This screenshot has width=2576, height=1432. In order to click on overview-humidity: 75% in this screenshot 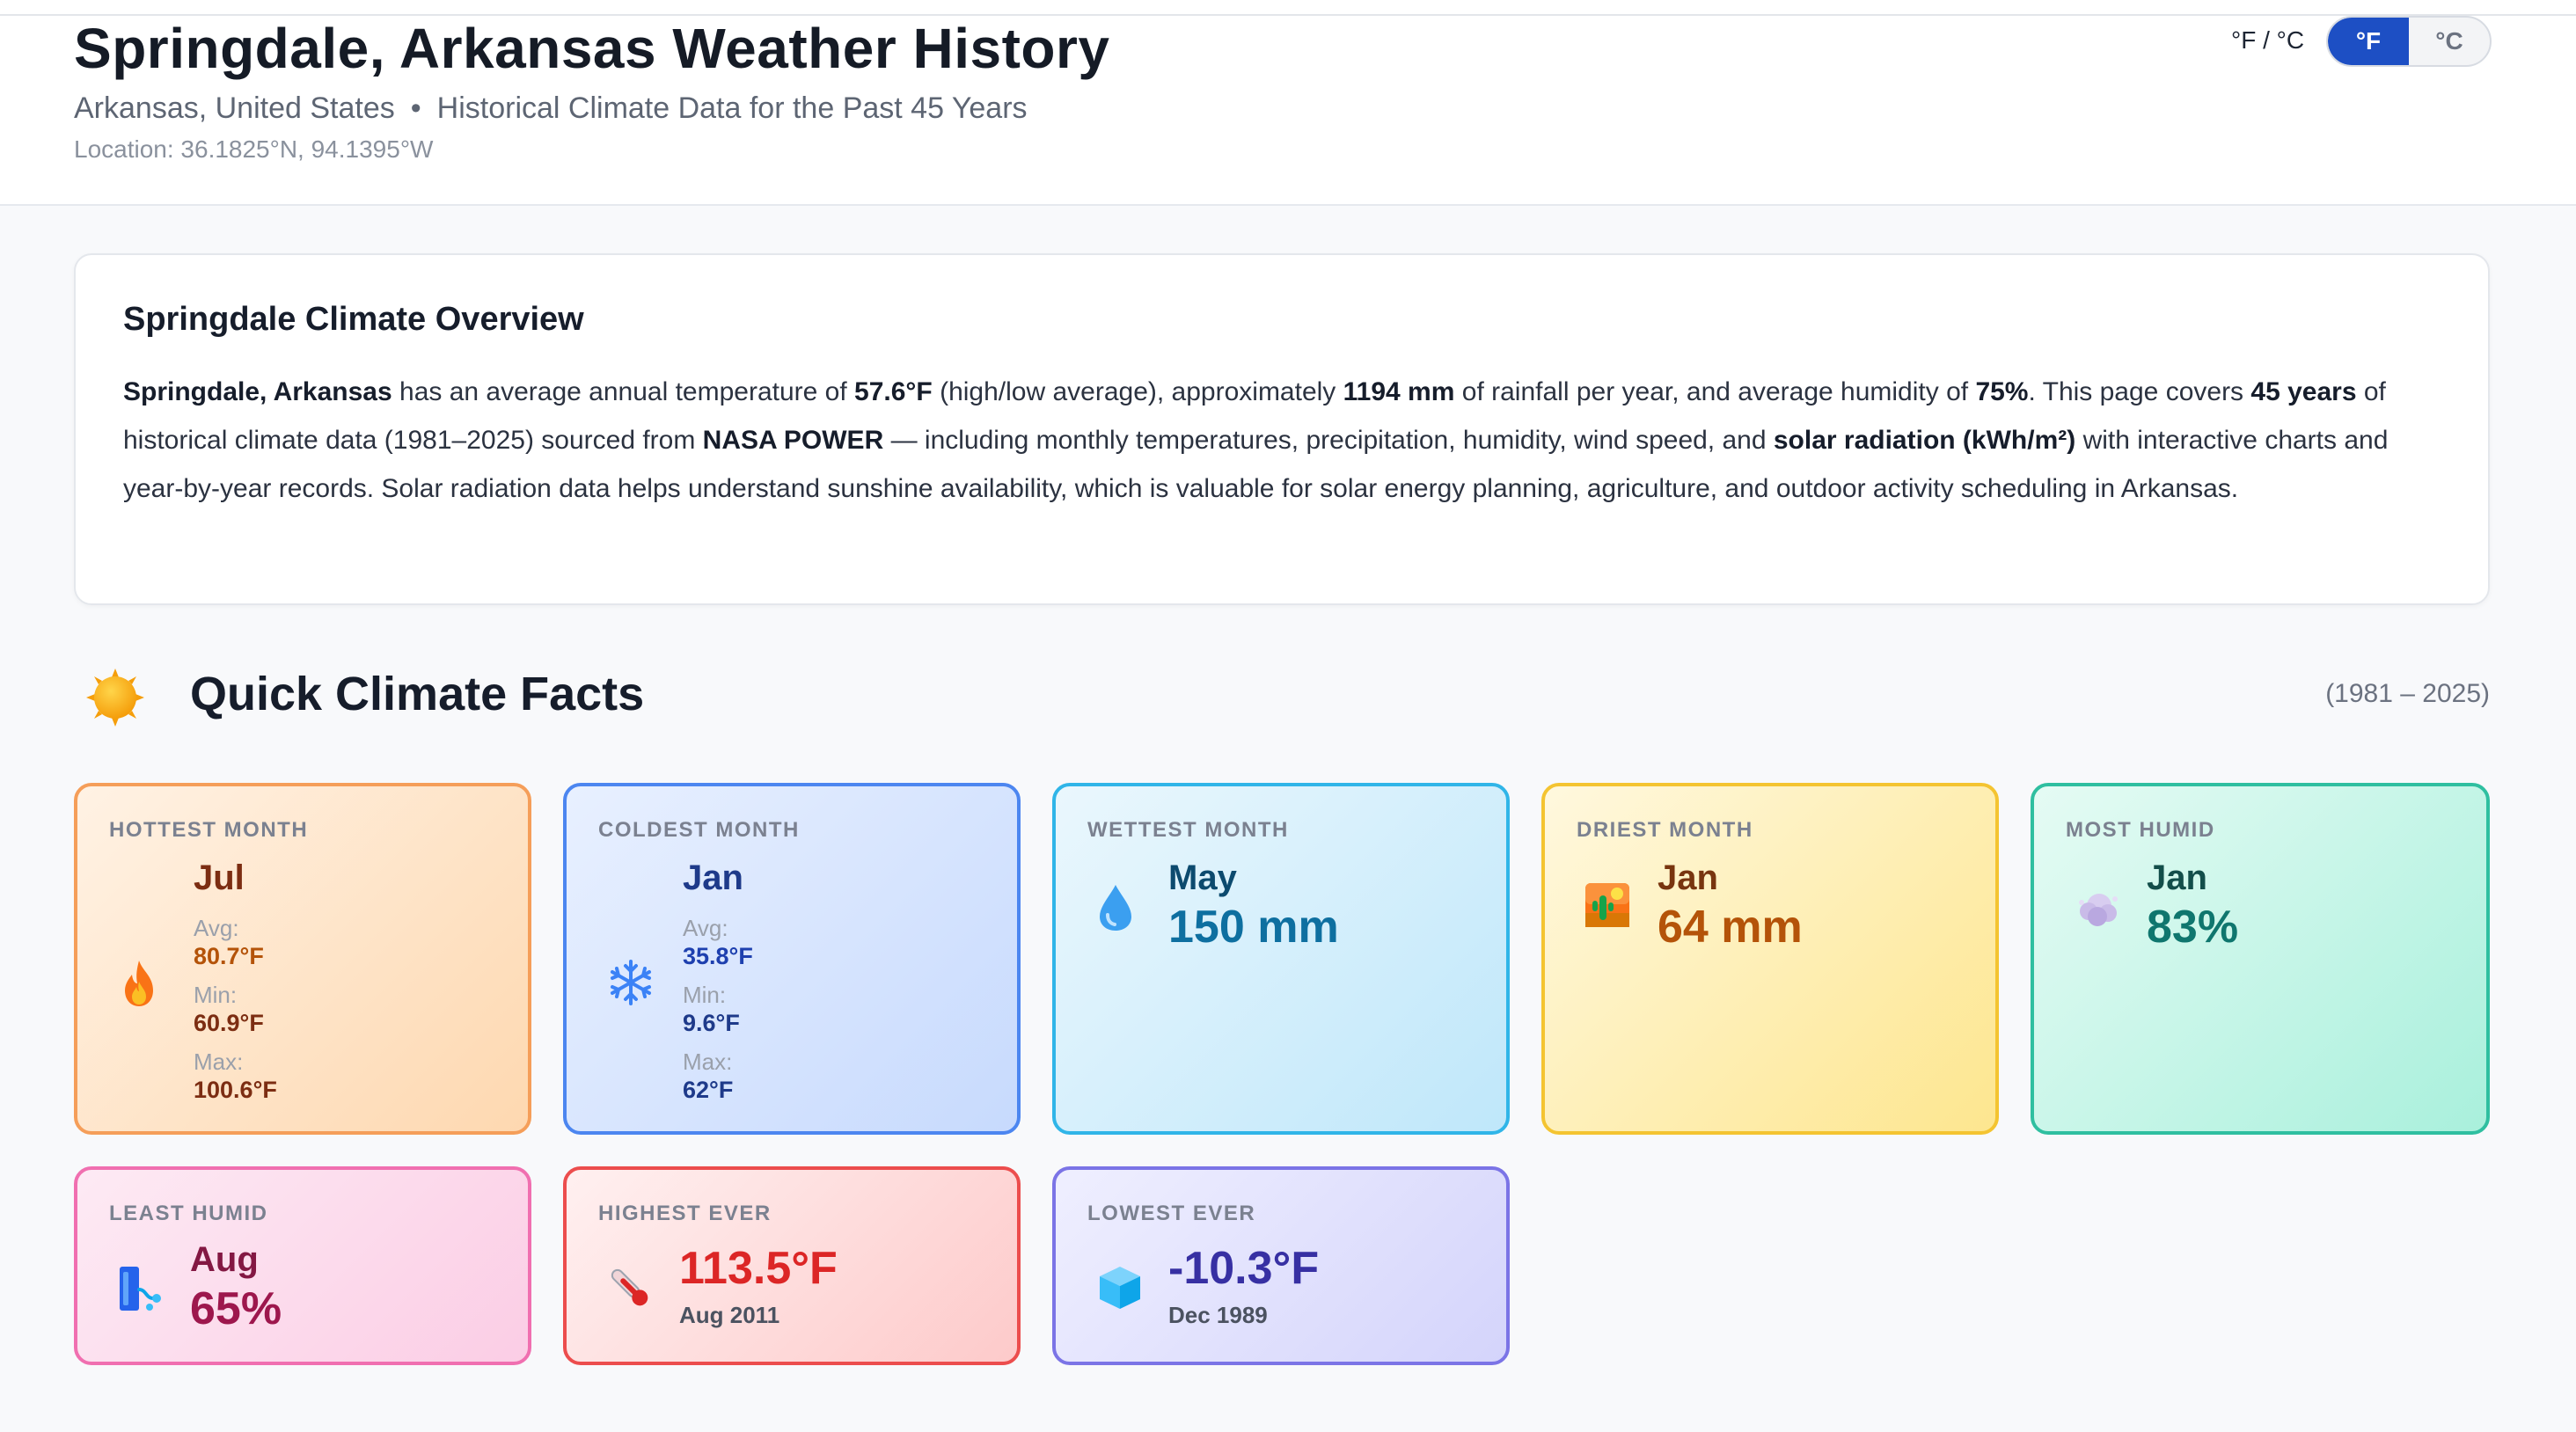, I will do `click(2002, 391)`.